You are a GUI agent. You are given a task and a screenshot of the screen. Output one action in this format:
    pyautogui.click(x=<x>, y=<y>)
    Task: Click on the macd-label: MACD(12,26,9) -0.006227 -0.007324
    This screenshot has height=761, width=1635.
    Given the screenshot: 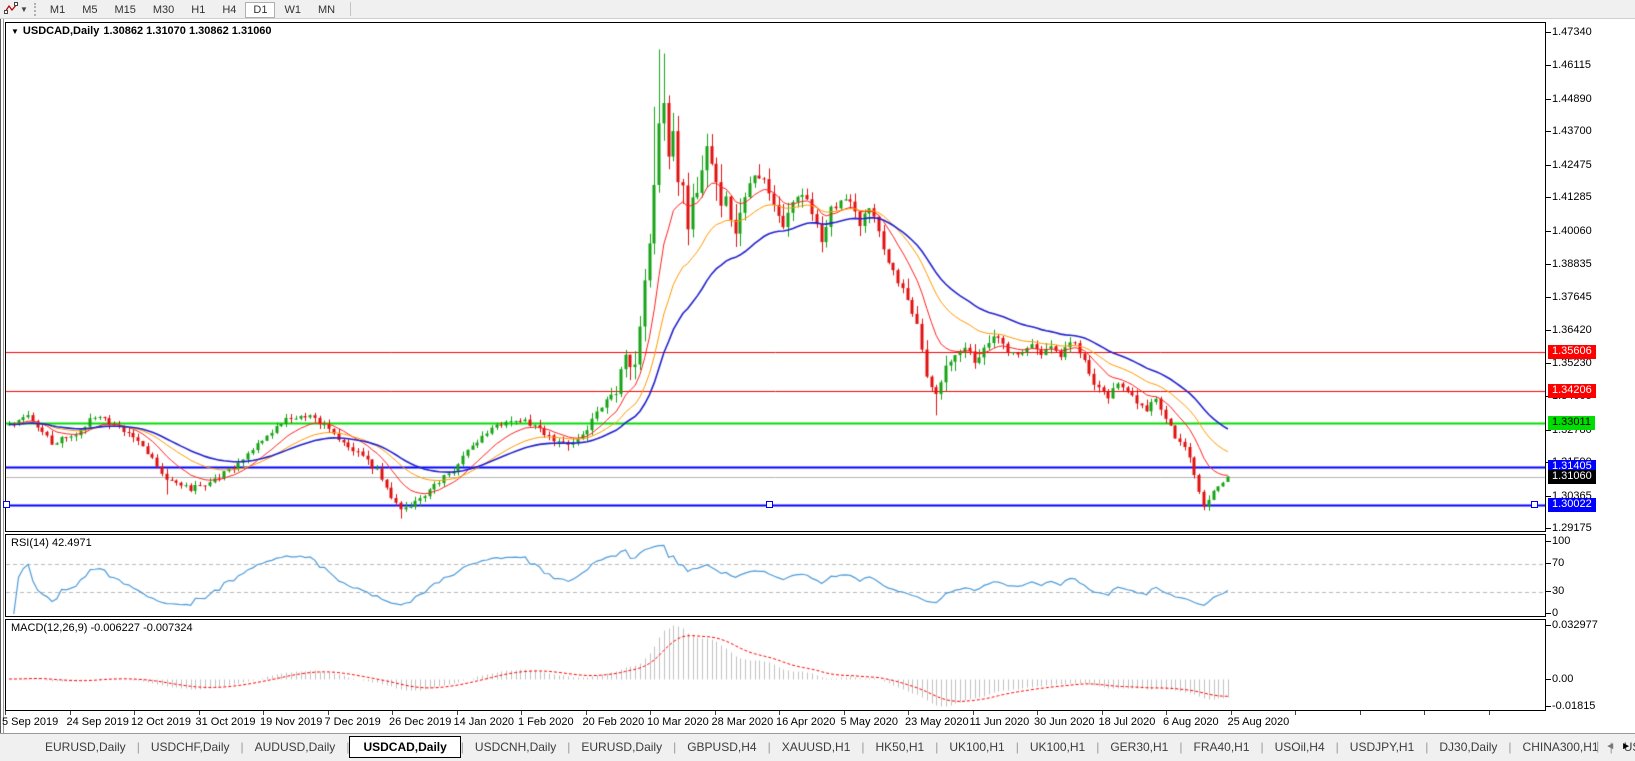 What is the action you would take?
    pyautogui.click(x=102, y=628)
    